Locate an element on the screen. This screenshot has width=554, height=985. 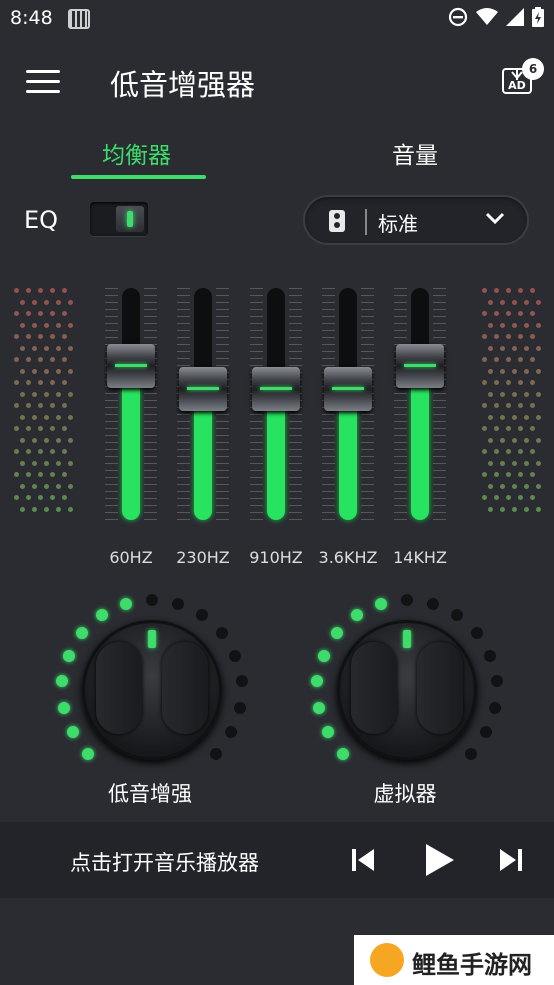
do-not-disturb-icon is located at coordinates (458, 17).